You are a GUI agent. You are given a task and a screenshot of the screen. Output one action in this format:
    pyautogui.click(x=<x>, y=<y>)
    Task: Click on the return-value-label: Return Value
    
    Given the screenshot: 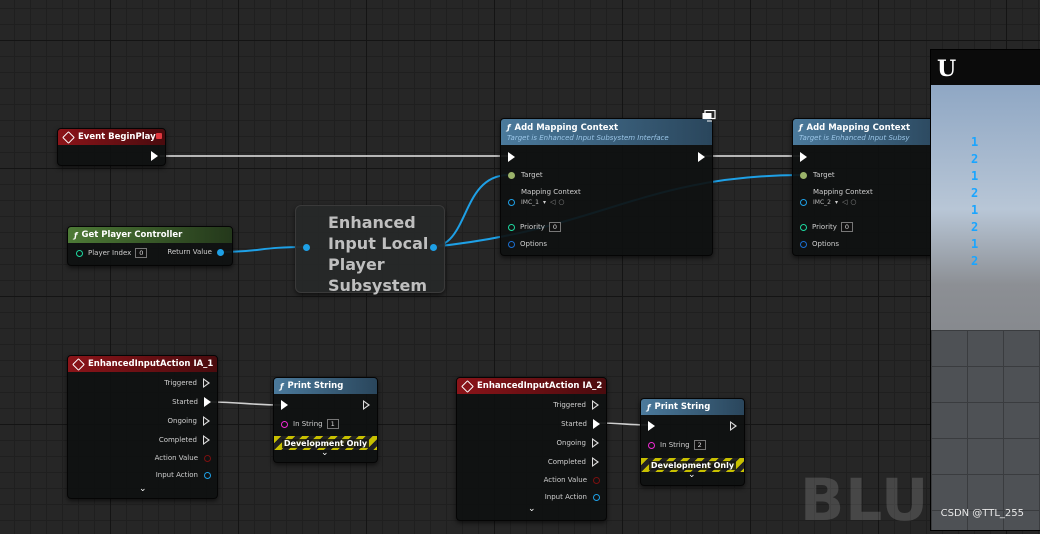 What is the action you would take?
    pyautogui.click(x=189, y=252)
    